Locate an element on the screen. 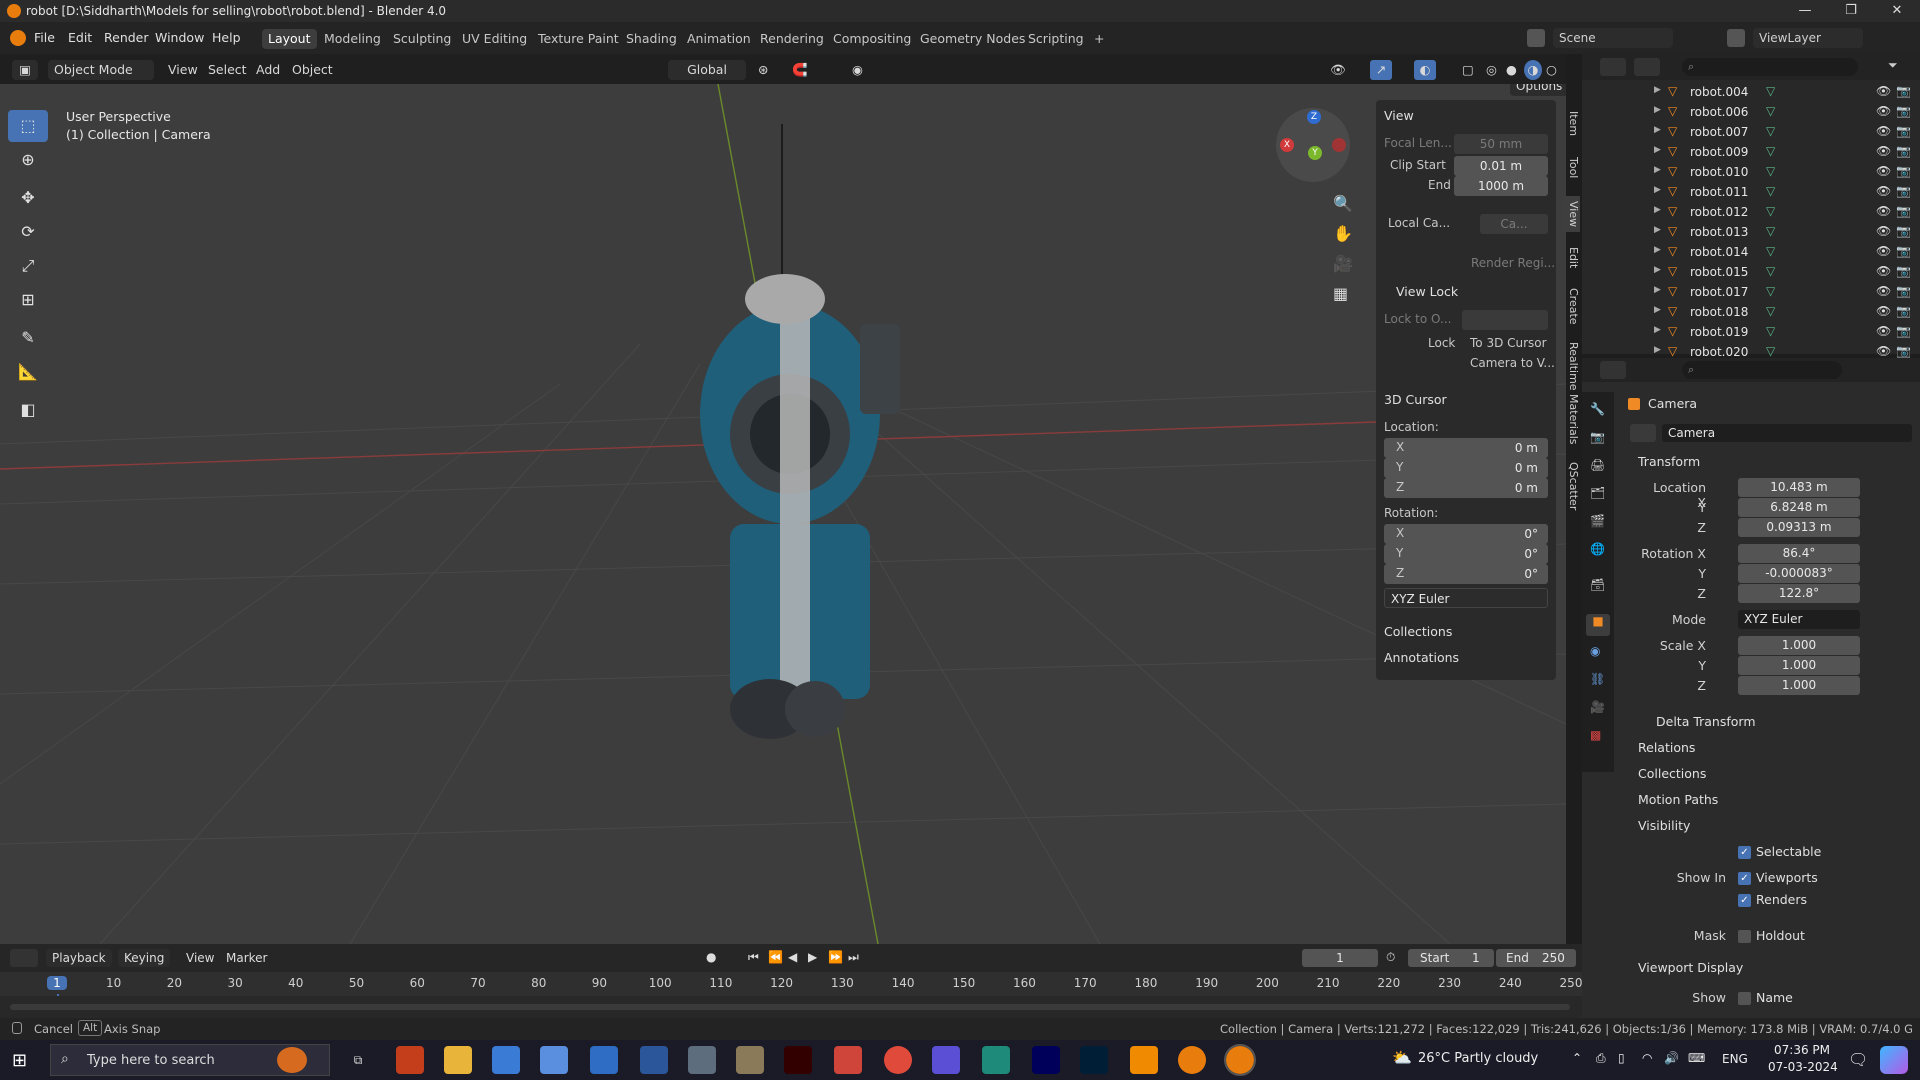 Image resolution: width=1920 pixels, height=1080 pixels. scale-z-field: 1.000 is located at coordinates (1799, 685).